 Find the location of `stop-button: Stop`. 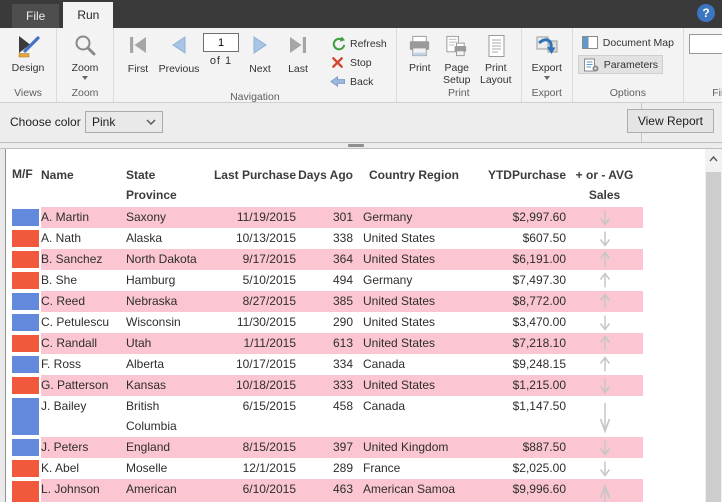

stop-button: Stop is located at coordinates (358, 62).